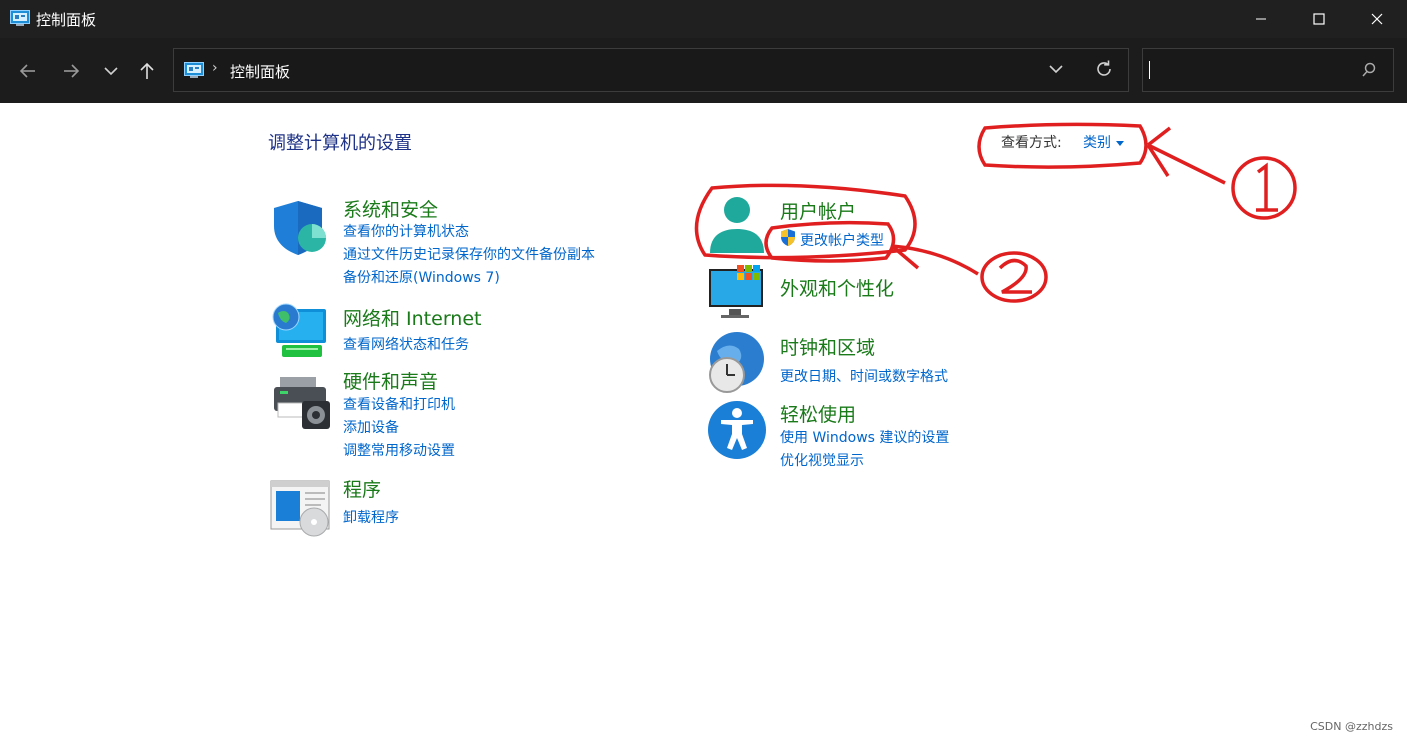 This screenshot has height=741, width=1407. Describe the element at coordinates (1056, 71) in the screenshot. I see `address-dropdown-button` at that location.